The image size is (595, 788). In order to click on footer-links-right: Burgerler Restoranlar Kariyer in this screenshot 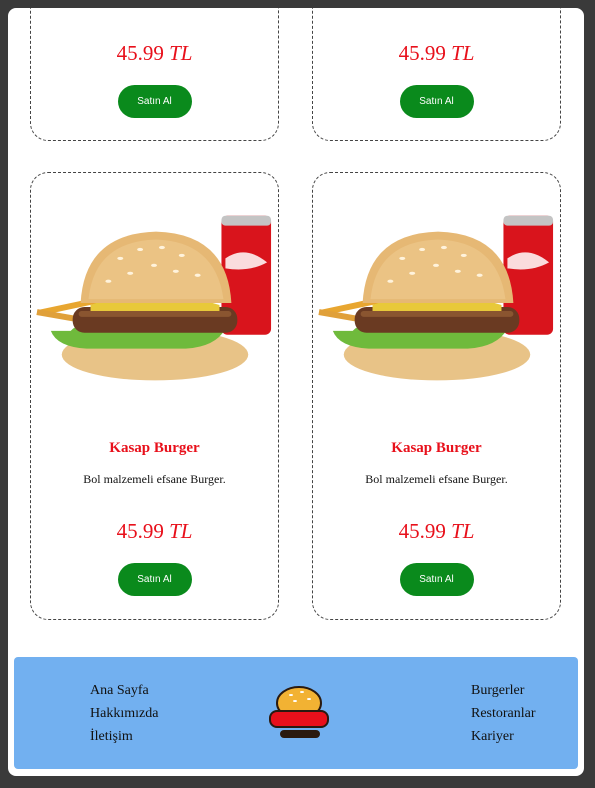, I will do `click(503, 714)`.